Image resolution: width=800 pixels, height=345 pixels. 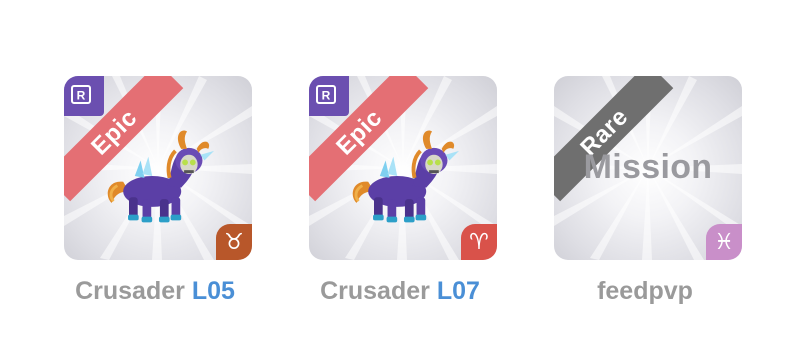 What do you see at coordinates (158, 168) in the screenshot?
I see `pet-card: Epic ♉` at bounding box center [158, 168].